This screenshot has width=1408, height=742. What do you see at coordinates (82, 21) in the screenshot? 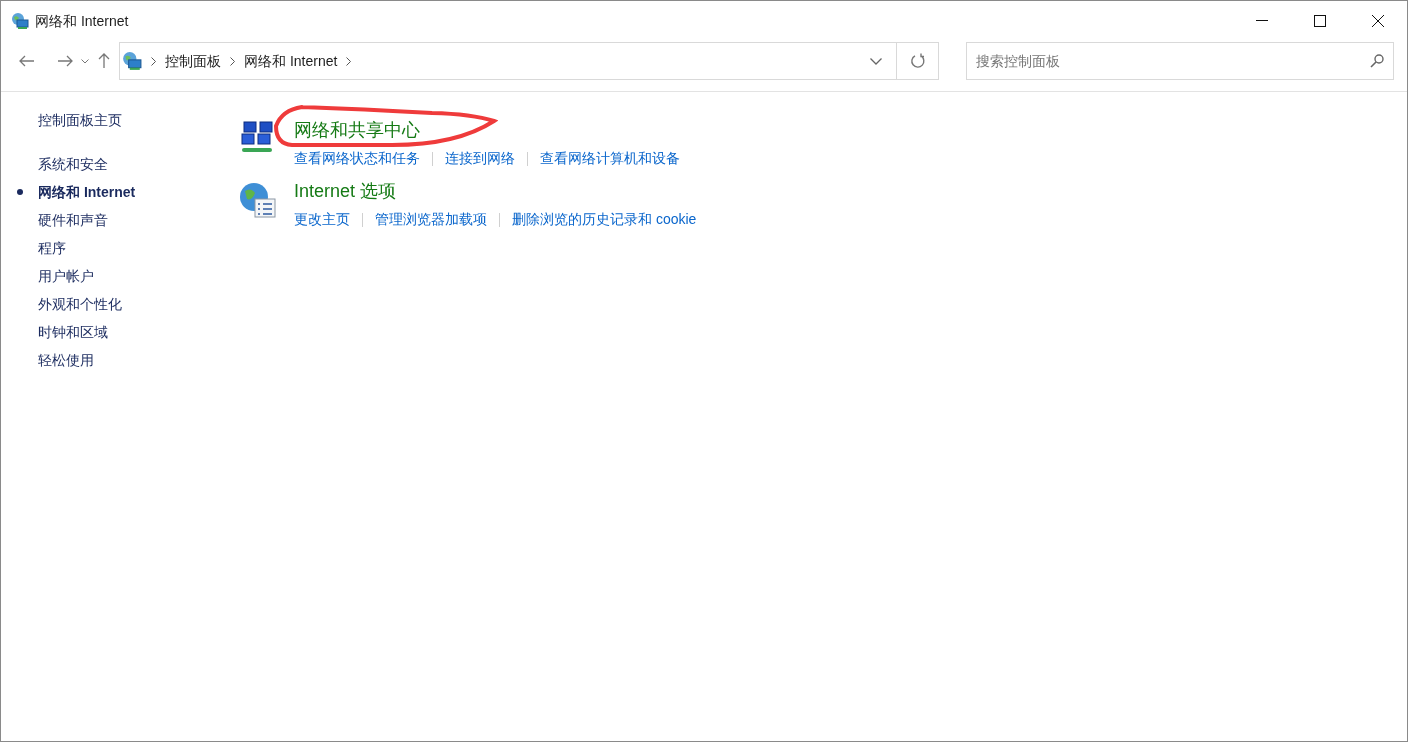
I see `window-title: 网络和 Internet` at bounding box center [82, 21].